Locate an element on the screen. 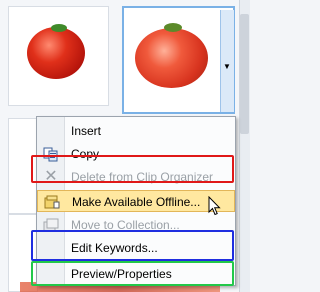 This screenshot has height=292, width=320. highlight-box-blue is located at coordinates (132, 245).